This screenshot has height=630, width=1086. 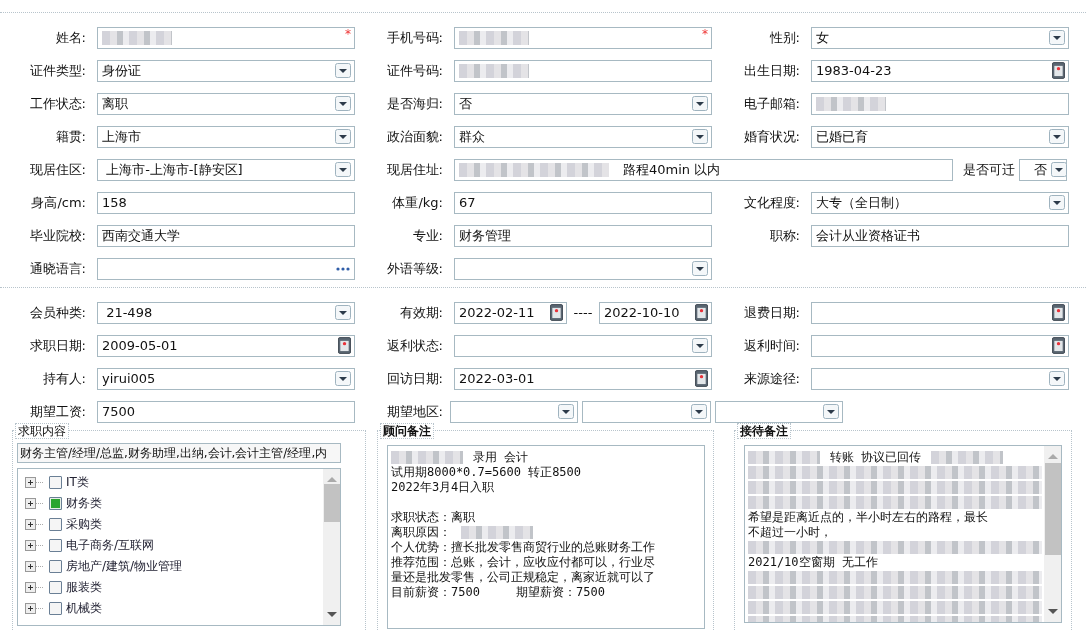 What do you see at coordinates (110, 545) in the screenshot?
I see `tree-item: 电子商务/互联网` at bounding box center [110, 545].